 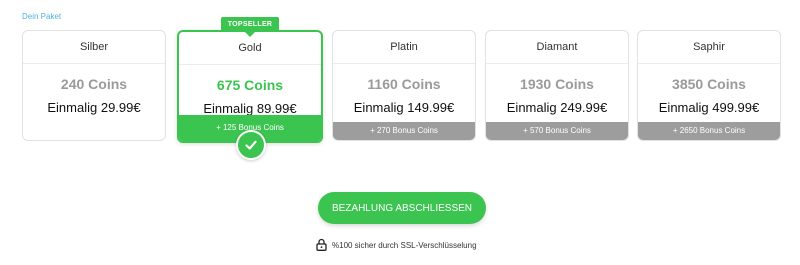 What do you see at coordinates (250, 27) in the screenshot?
I see `topseller-badge: TOPSELLER` at bounding box center [250, 27].